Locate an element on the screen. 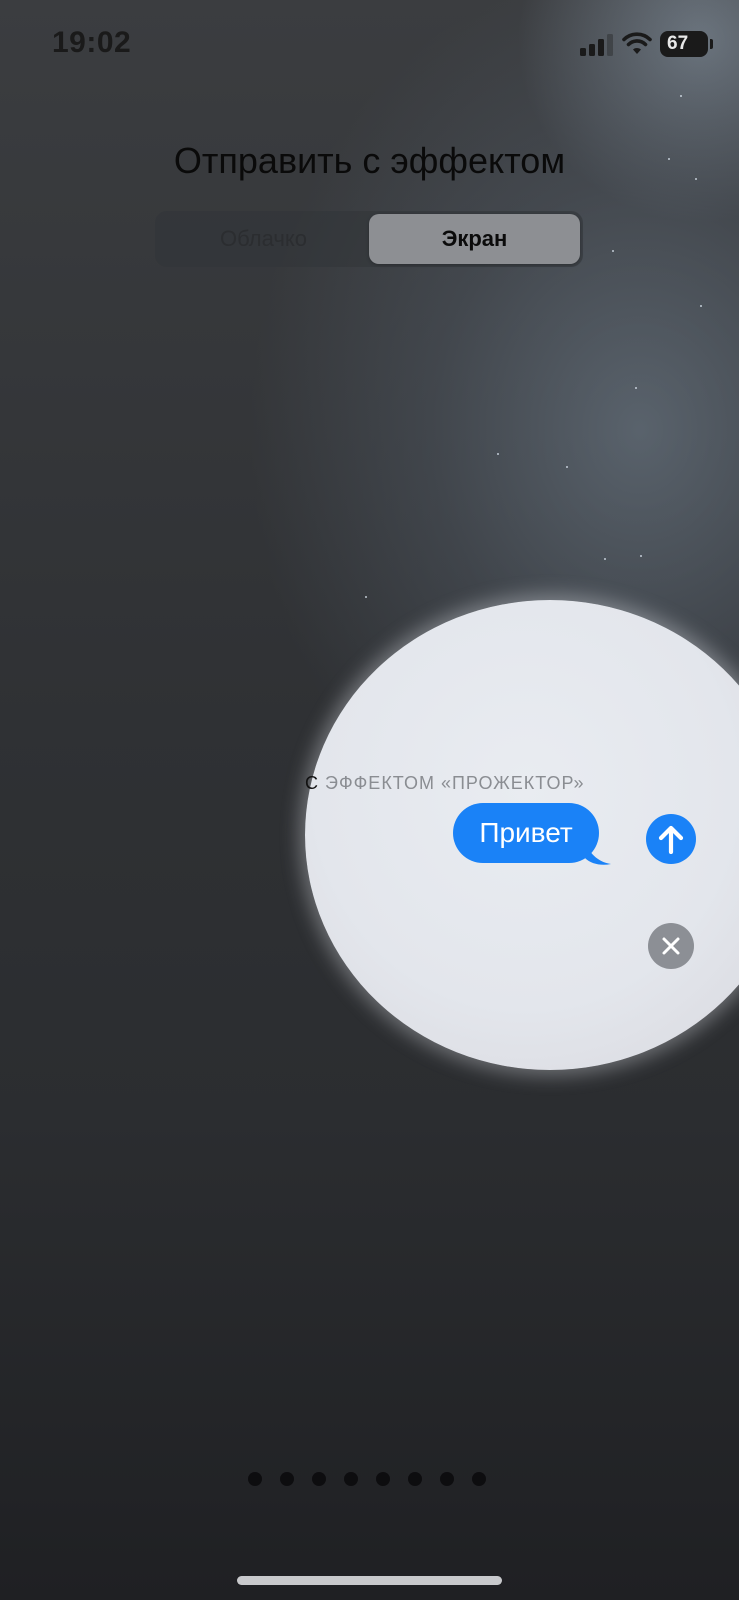 The height and width of the screenshot is (1600, 739). close-button is located at coordinates (671, 946).